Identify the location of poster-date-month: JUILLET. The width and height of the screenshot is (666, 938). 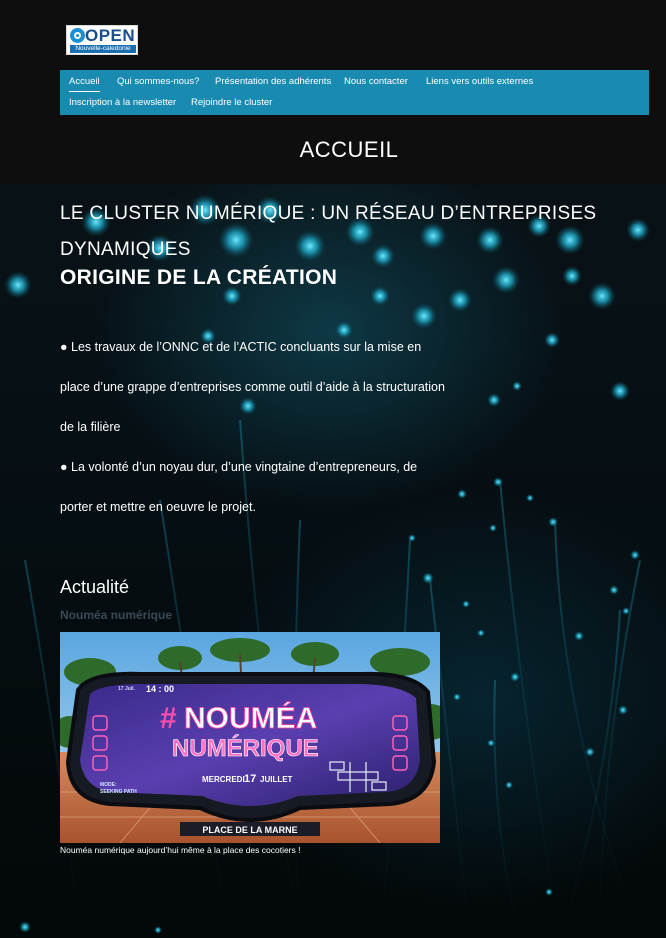
(276, 779).